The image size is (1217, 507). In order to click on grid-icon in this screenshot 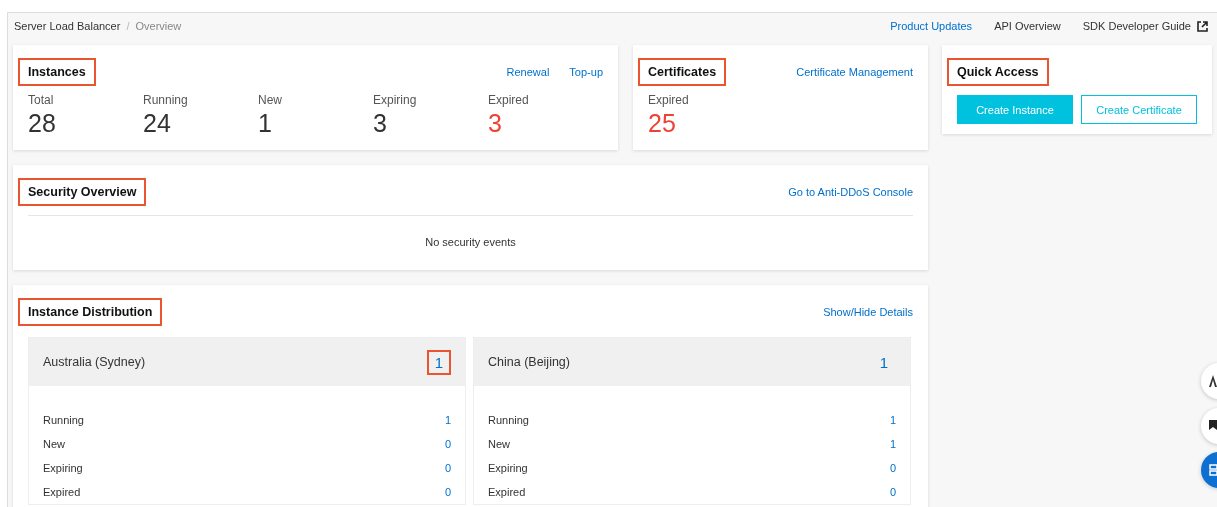, I will do `click(1213, 470)`.